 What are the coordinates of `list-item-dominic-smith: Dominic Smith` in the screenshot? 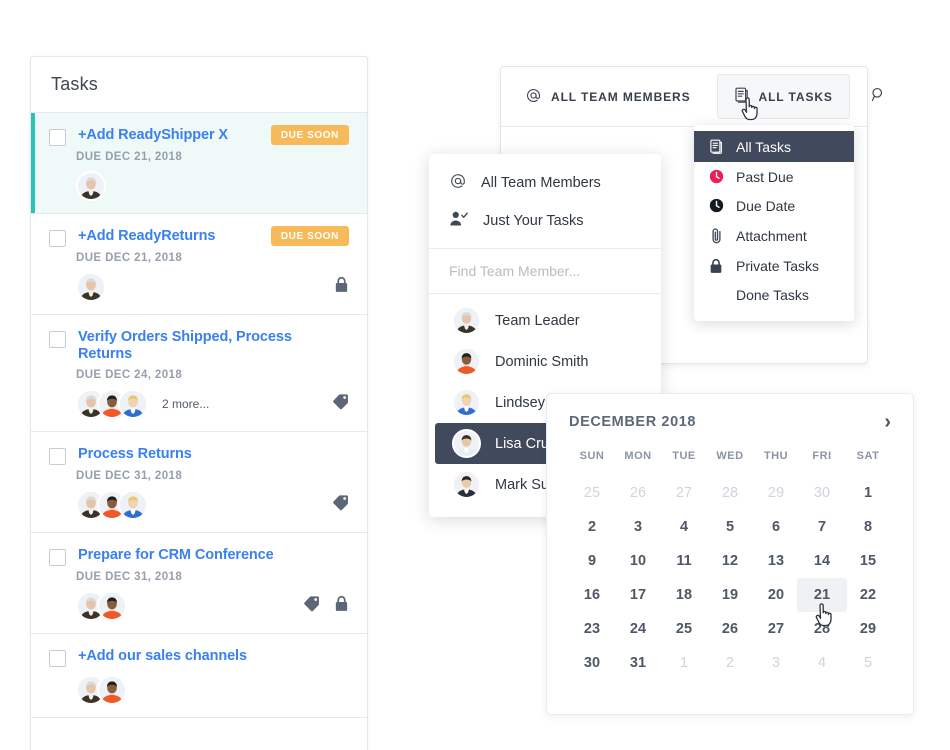 It's located at (545, 361).